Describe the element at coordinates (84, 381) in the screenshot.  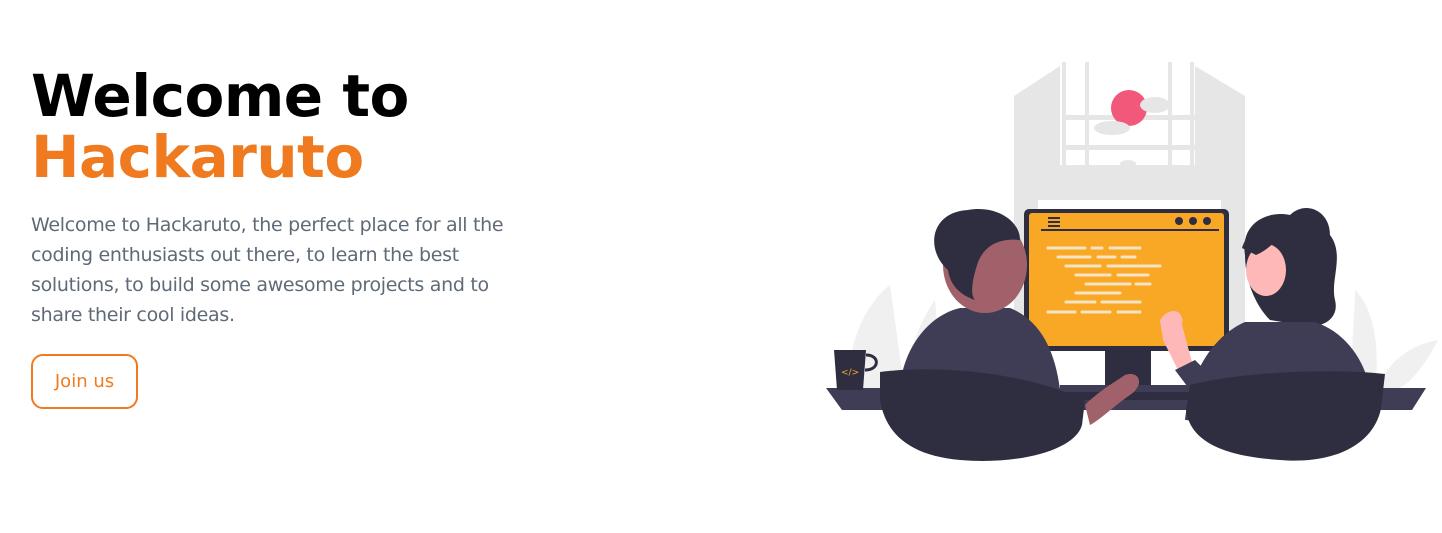
I see `join-us-button: Join us` at that location.